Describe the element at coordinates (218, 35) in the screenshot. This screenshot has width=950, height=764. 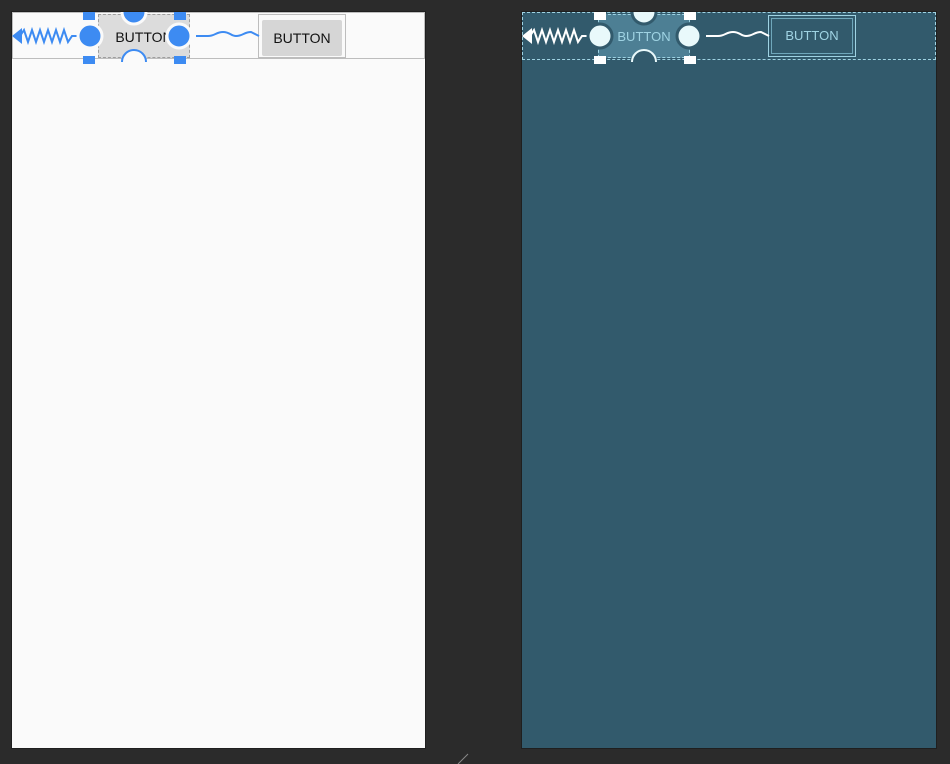
I see `horizontal-container` at that location.